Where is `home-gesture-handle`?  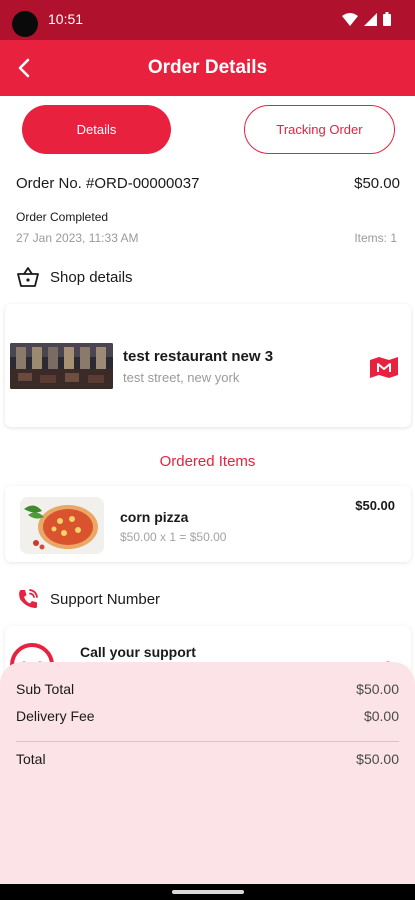 home-gesture-handle is located at coordinates (208, 892).